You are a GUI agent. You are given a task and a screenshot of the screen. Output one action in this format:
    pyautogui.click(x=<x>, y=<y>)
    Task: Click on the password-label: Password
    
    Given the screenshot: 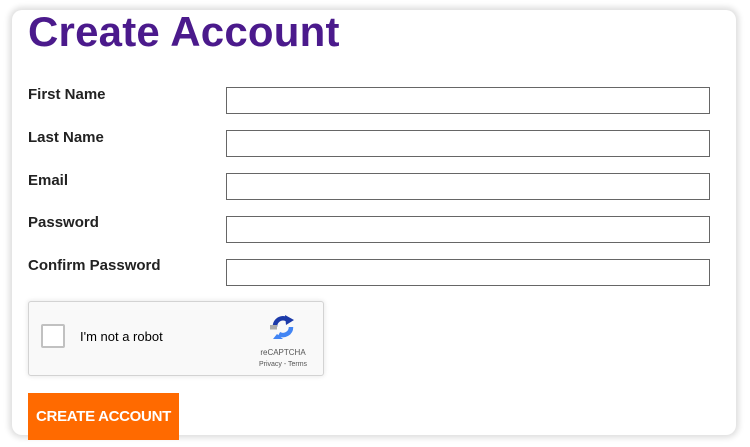 What is the action you would take?
    pyautogui.click(x=63, y=222)
    